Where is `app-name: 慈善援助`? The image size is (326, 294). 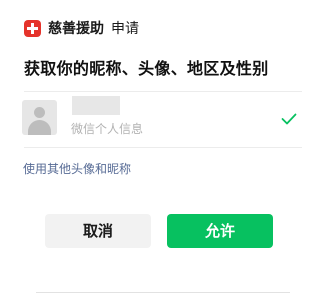 app-name: 慈善援助 is located at coordinates (76, 29).